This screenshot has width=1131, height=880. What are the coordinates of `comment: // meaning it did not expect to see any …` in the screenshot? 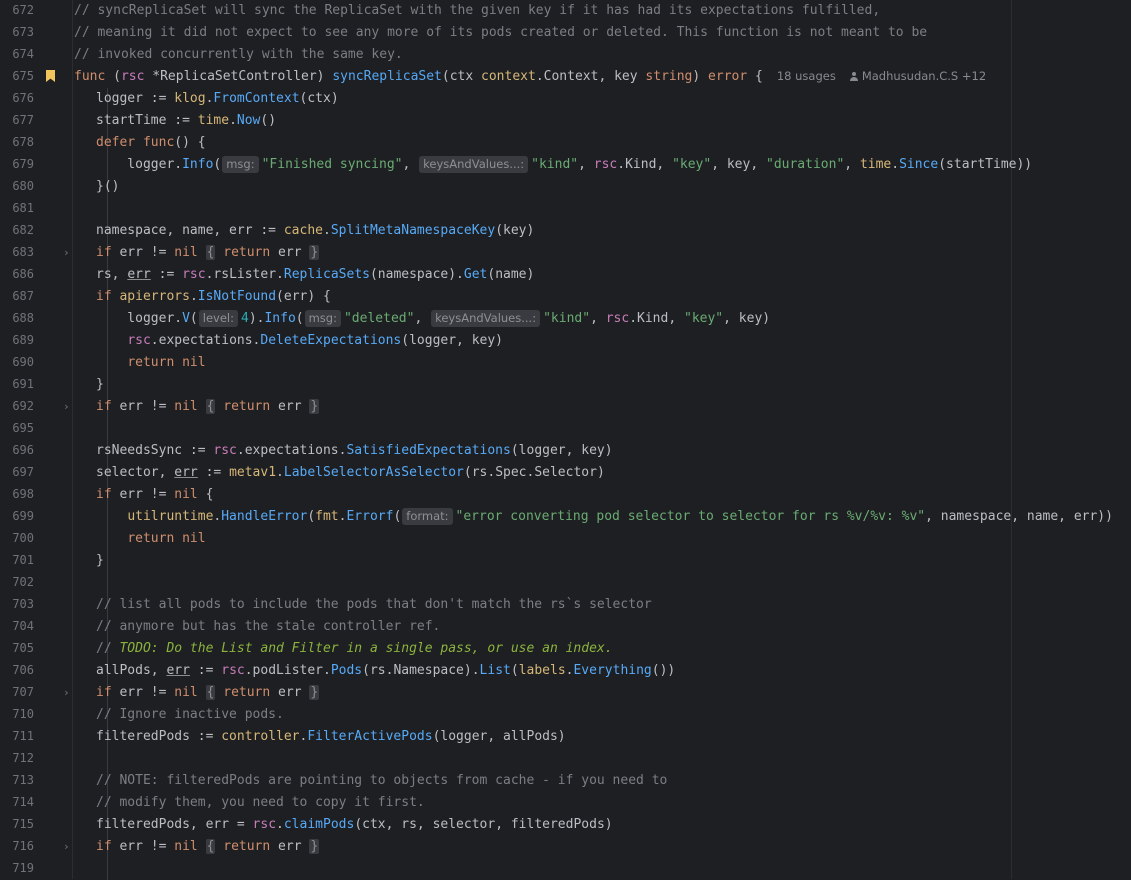 It's located at (501, 32).